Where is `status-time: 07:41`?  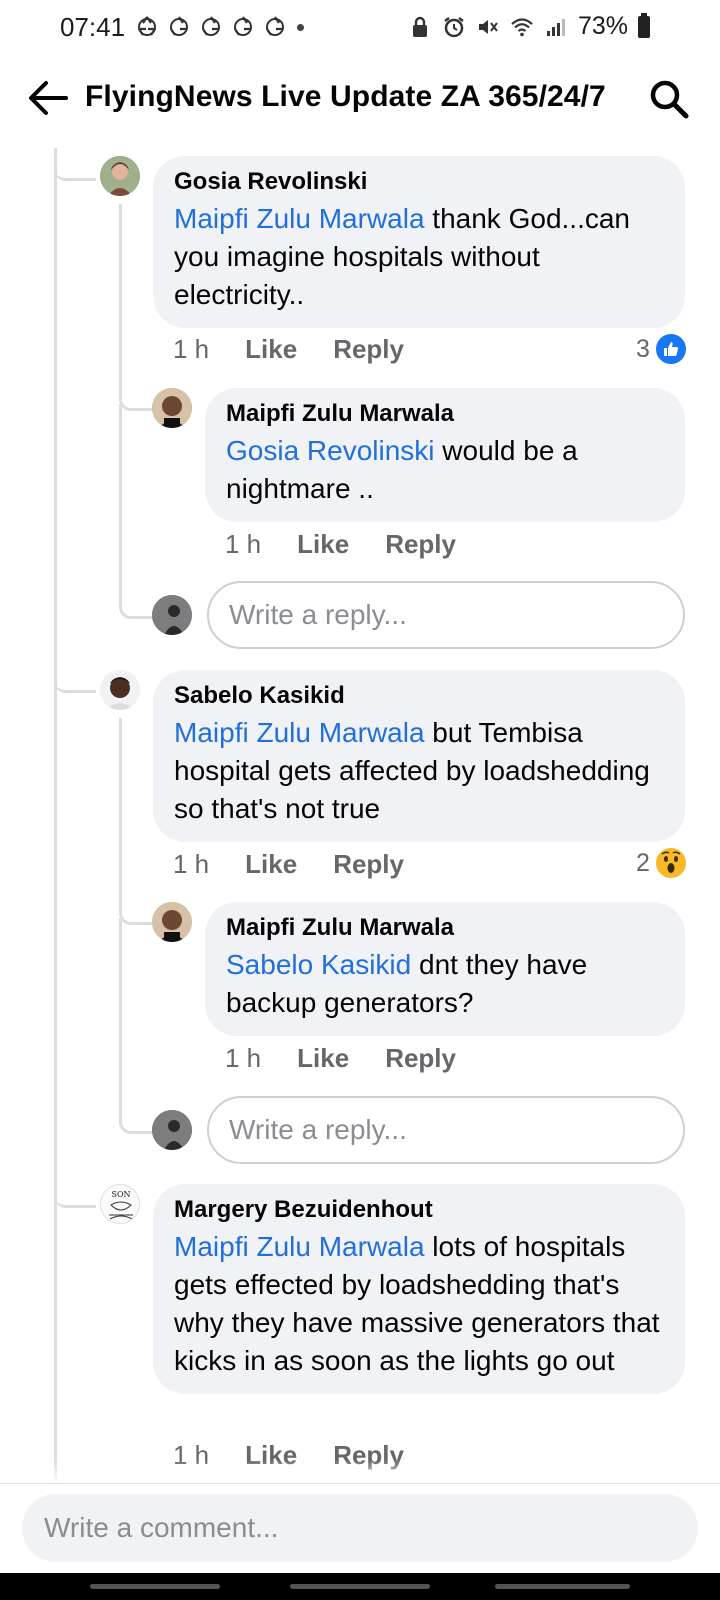 status-time: 07:41 is located at coordinates (93, 27).